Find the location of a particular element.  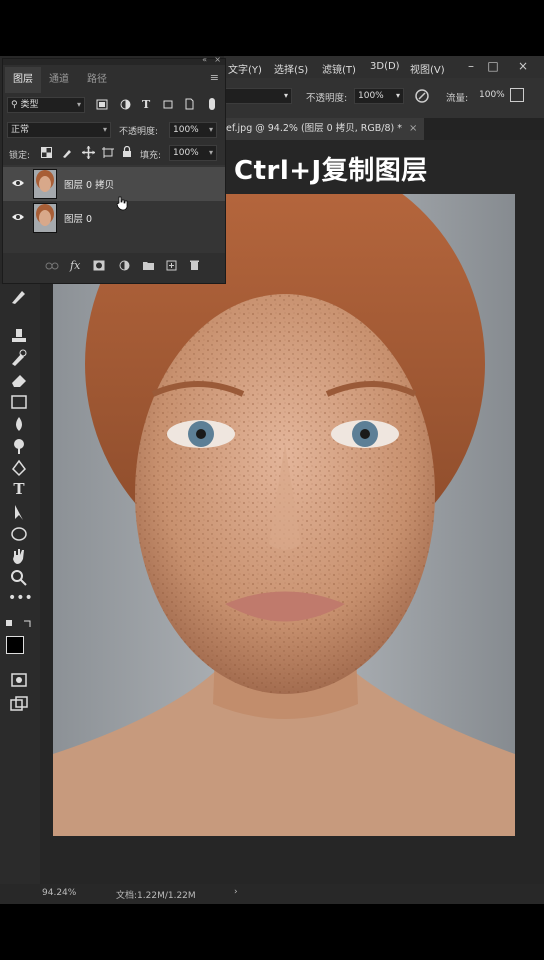

document-tab-title: ef.jpg @ 94.2% (图层 0 拷贝, RGB/8) * is located at coordinates (314, 128).